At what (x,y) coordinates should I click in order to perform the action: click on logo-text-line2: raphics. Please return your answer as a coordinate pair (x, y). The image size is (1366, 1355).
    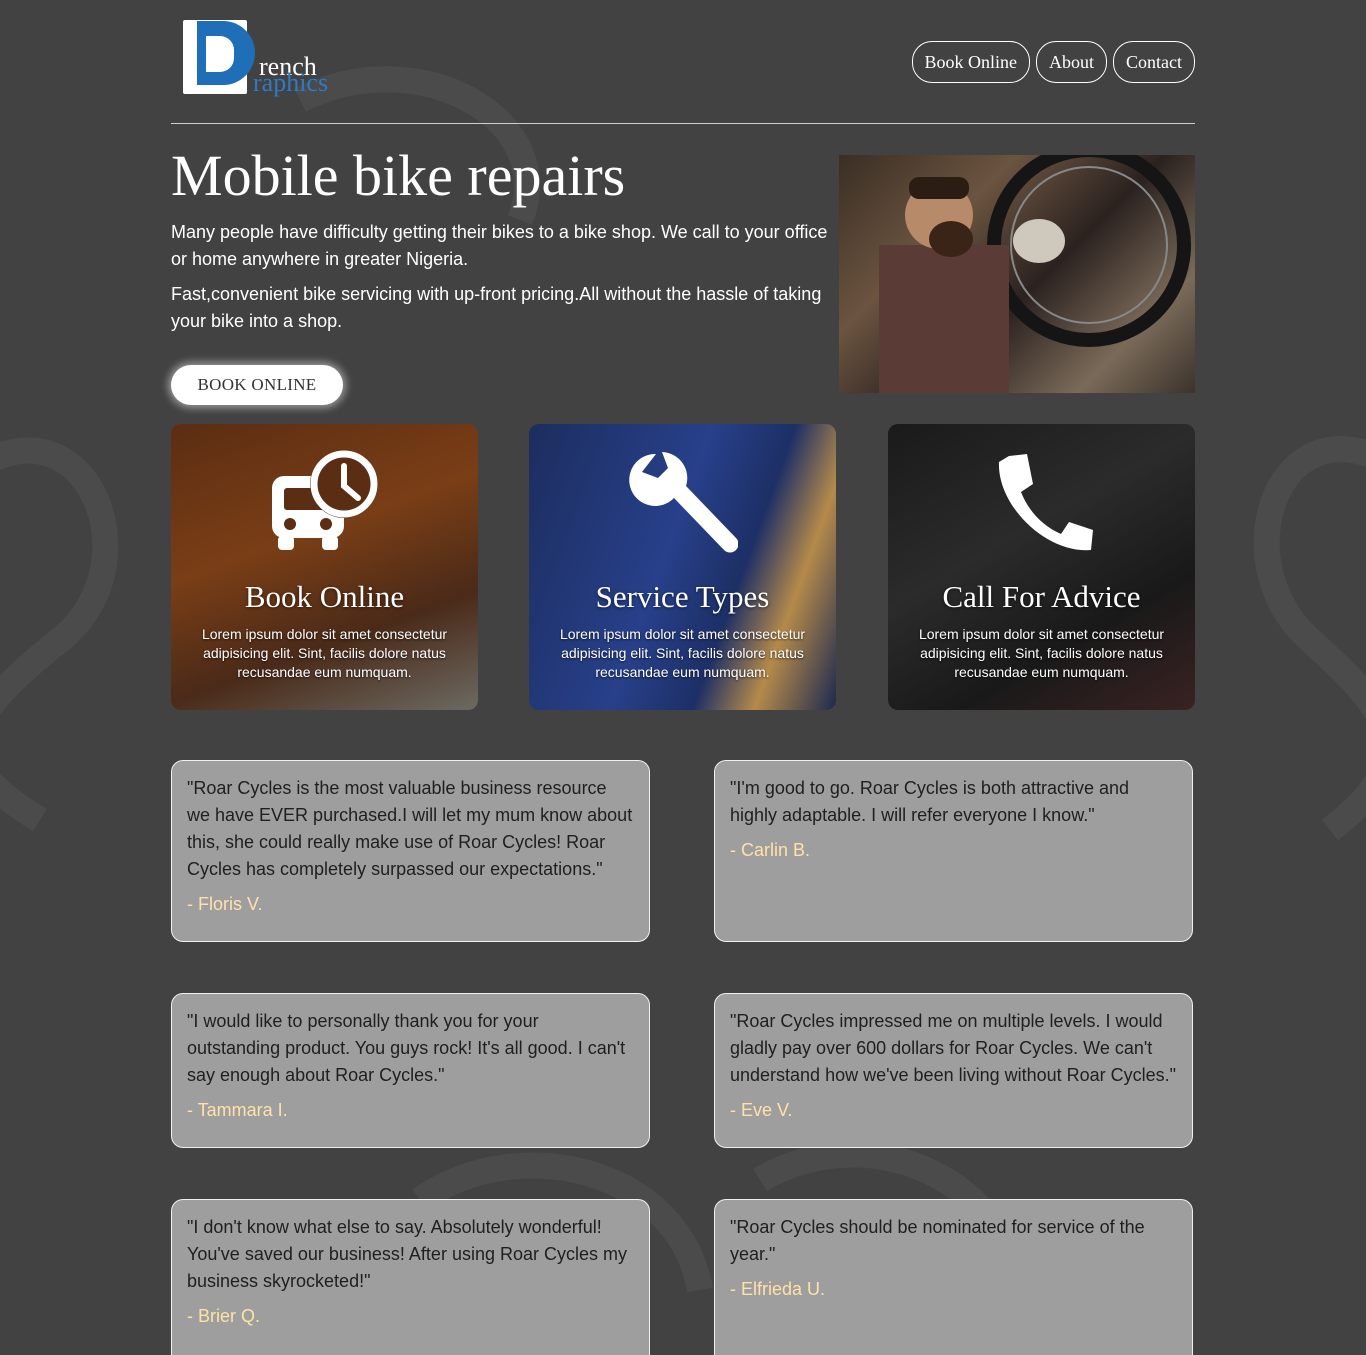
    Looking at the image, I should click on (291, 82).